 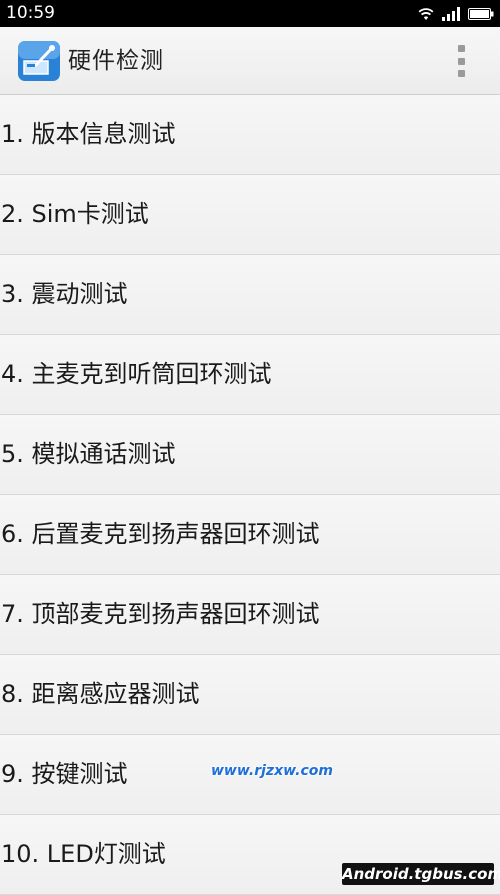 What do you see at coordinates (75, 214) in the screenshot?
I see `test-item-label: 2. Sim卡测试` at bounding box center [75, 214].